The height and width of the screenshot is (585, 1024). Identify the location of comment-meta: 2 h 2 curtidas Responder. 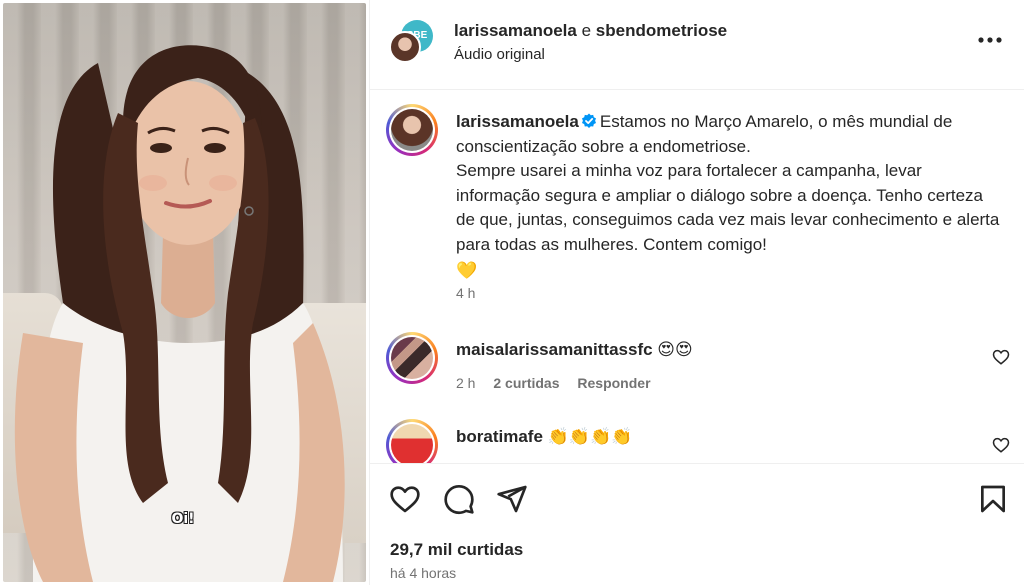
(560, 383).